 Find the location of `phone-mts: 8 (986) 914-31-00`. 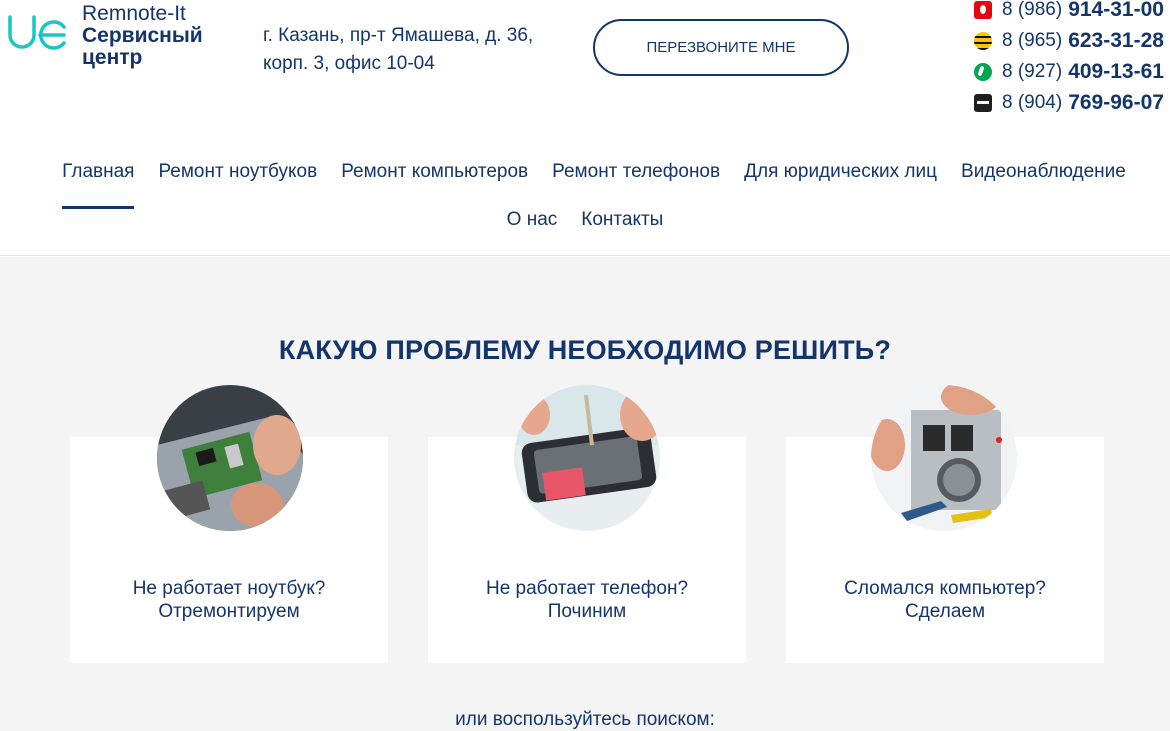

phone-mts: 8 (986) 914-31-00 is located at coordinates (1072, 12).